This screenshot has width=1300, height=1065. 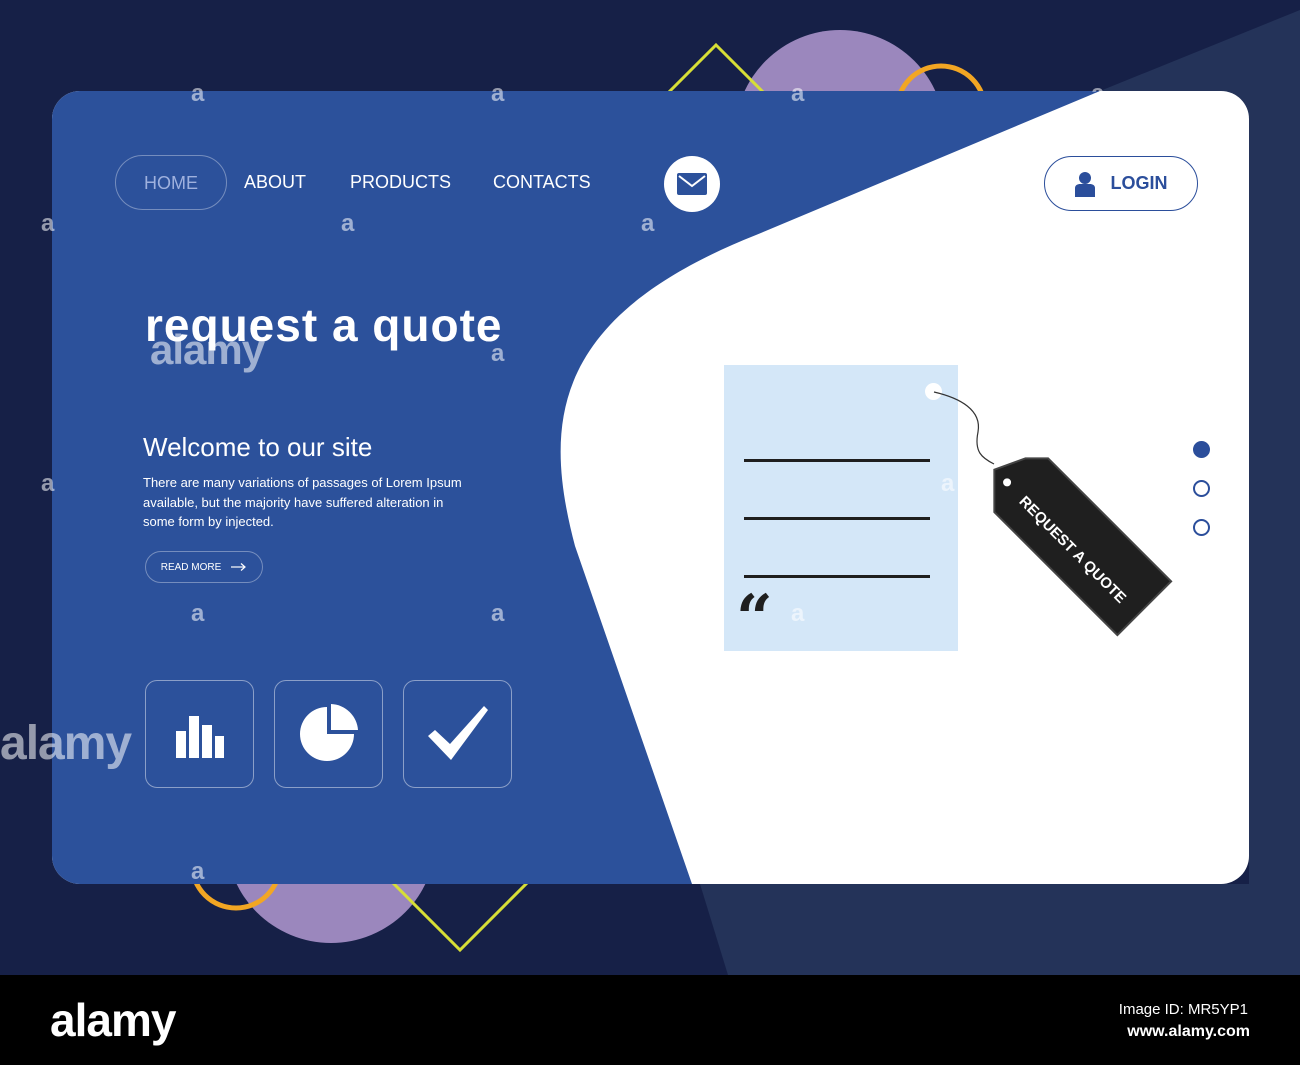 What do you see at coordinates (1084, 184) in the screenshot?
I see `user-icon` at bounding box center [1084, 184].